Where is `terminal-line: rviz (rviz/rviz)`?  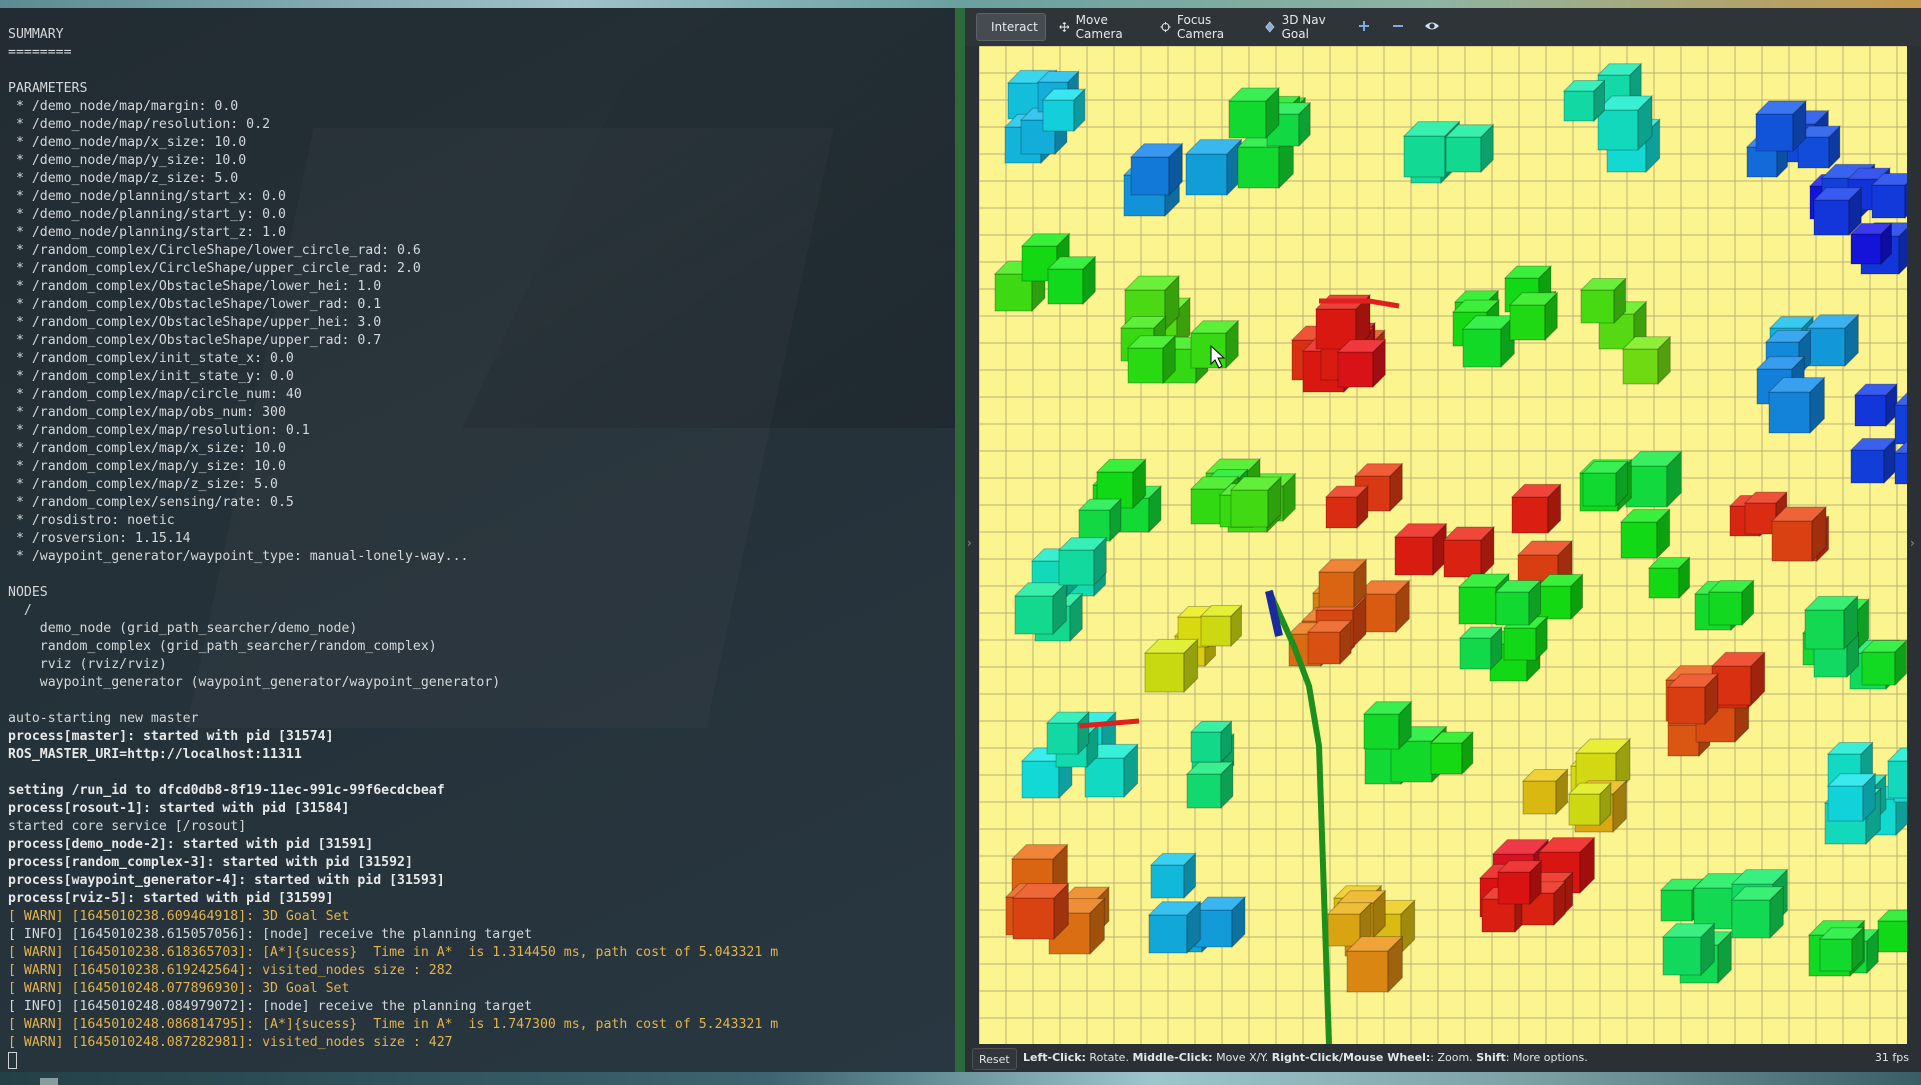
terminal-line: rviz (rviz/rviz) is located at coordinates (87, 664).